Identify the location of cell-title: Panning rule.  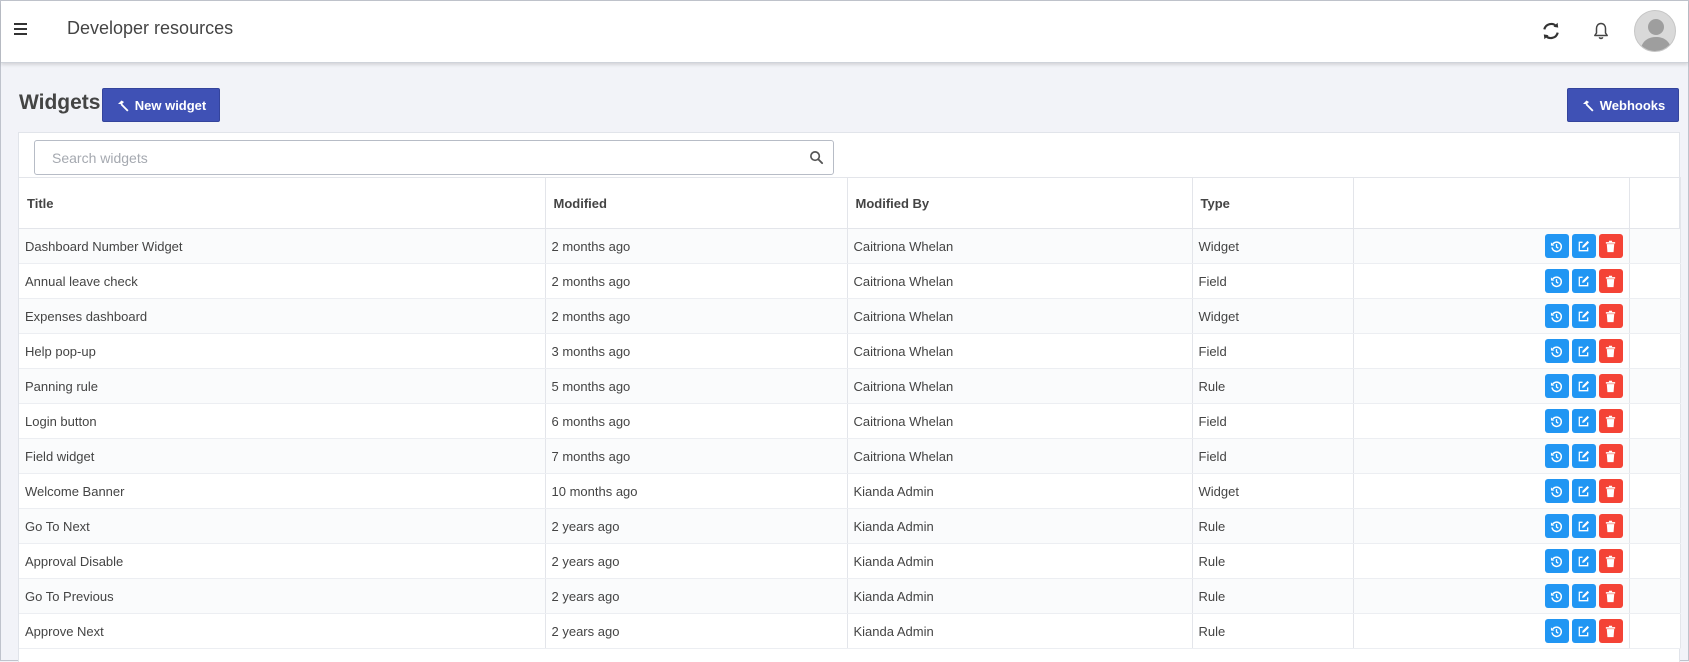
(282, 386).